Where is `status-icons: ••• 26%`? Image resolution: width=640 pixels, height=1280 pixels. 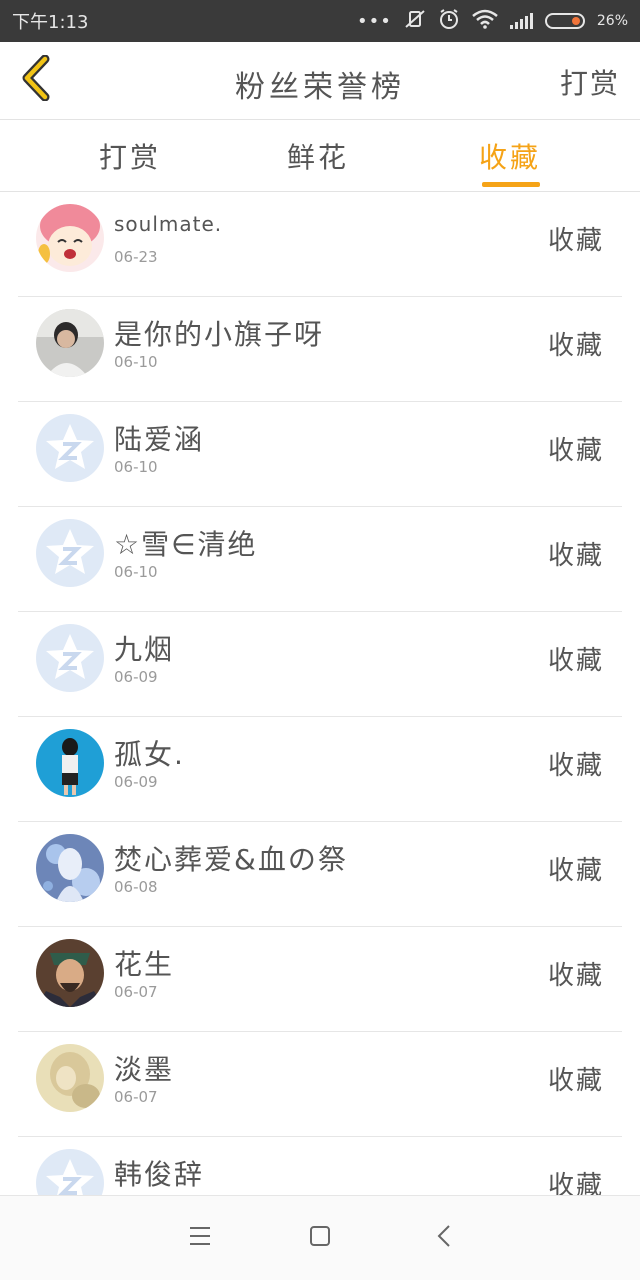
status-icons: ••• 26% is located at coordinates (492, 21).